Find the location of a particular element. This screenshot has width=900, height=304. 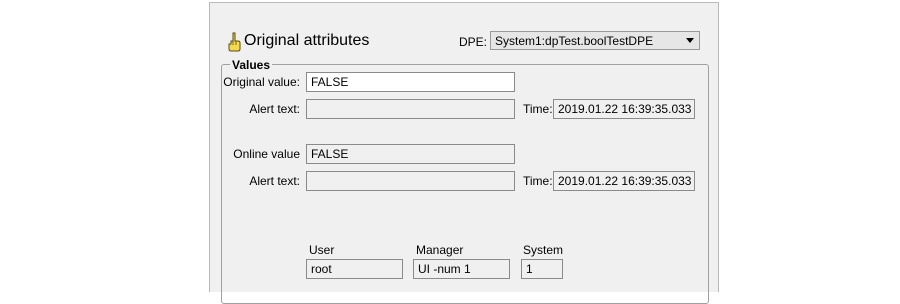

system-label: System is located at coordinates (543, 250).